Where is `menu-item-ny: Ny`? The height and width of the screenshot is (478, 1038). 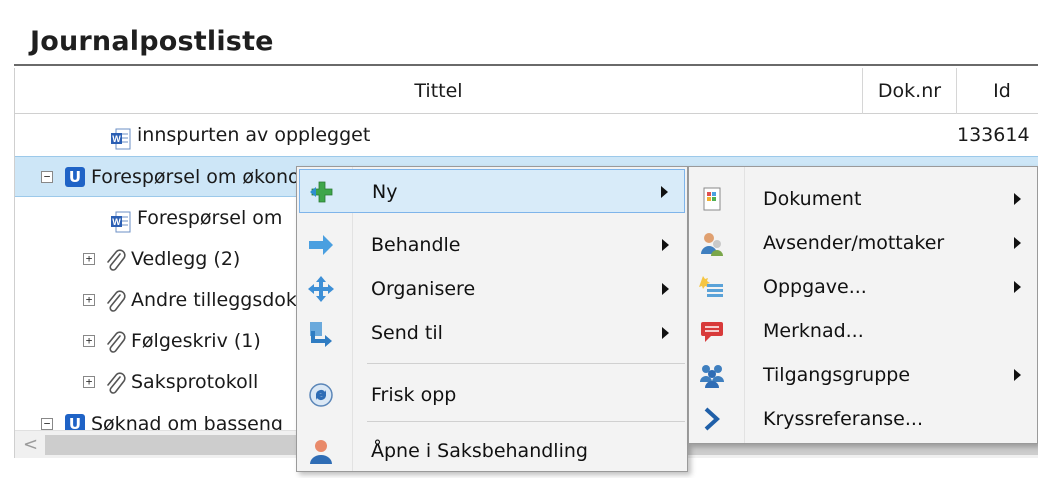
menu-item-ny: Ny is located at coordinates (492, 191).